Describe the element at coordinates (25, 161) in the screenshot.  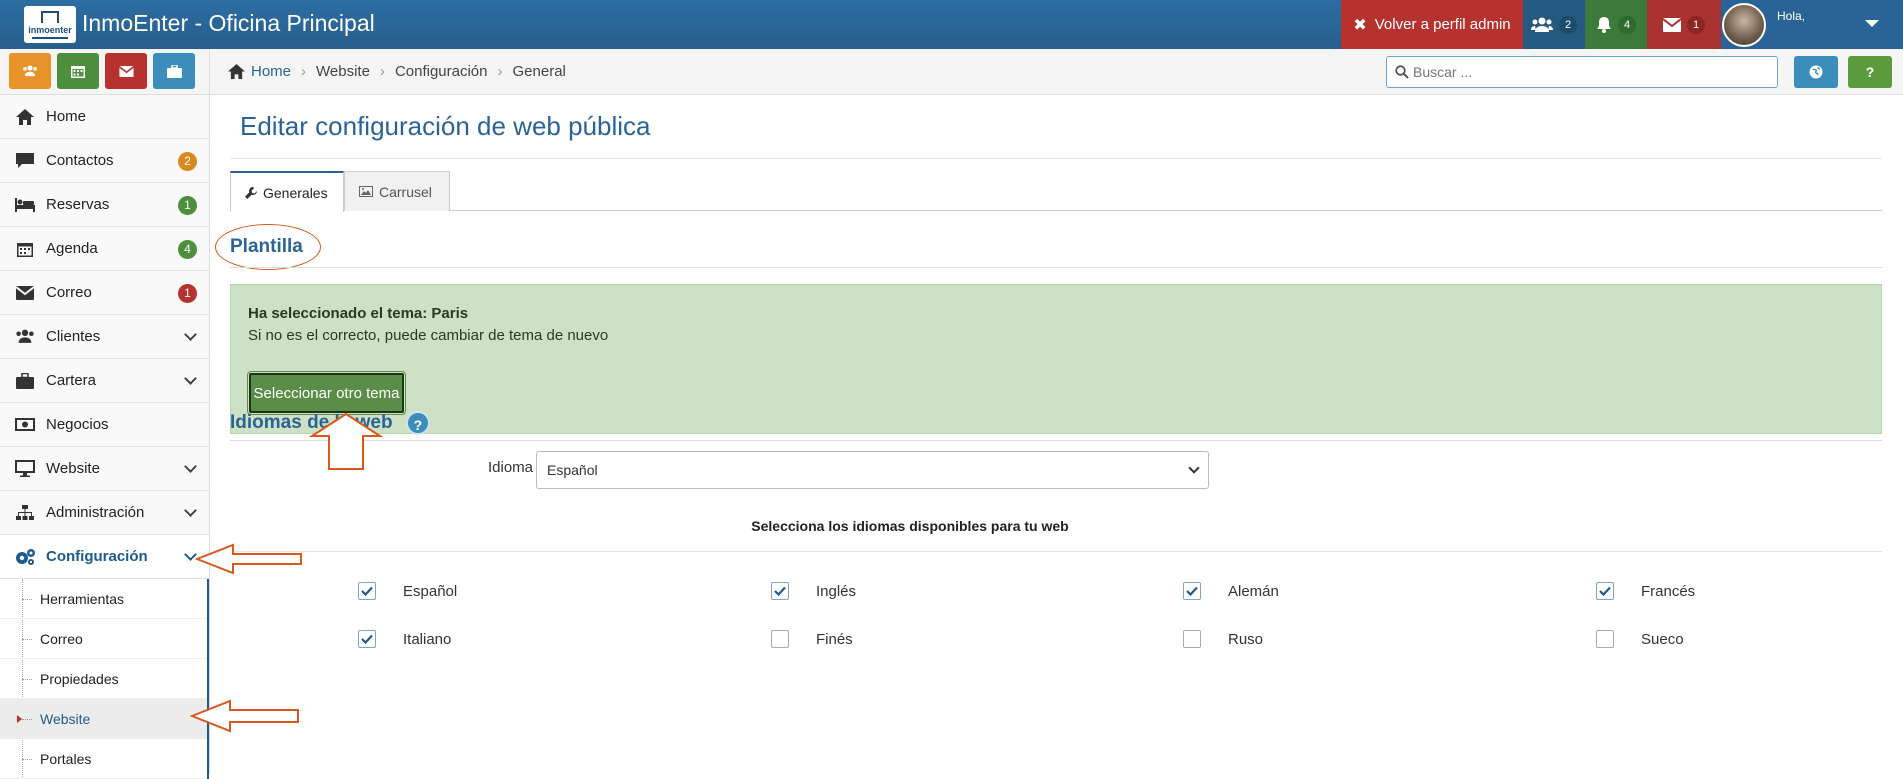
I see `comment-icon` at that location.